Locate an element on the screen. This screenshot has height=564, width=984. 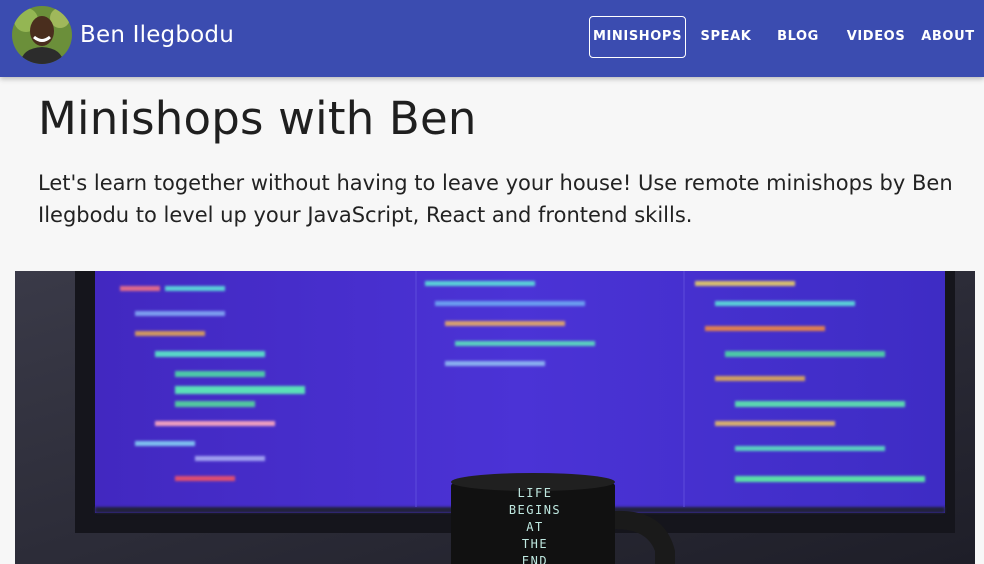
nav-about: ABOUT is located at coordinates (948, 37).